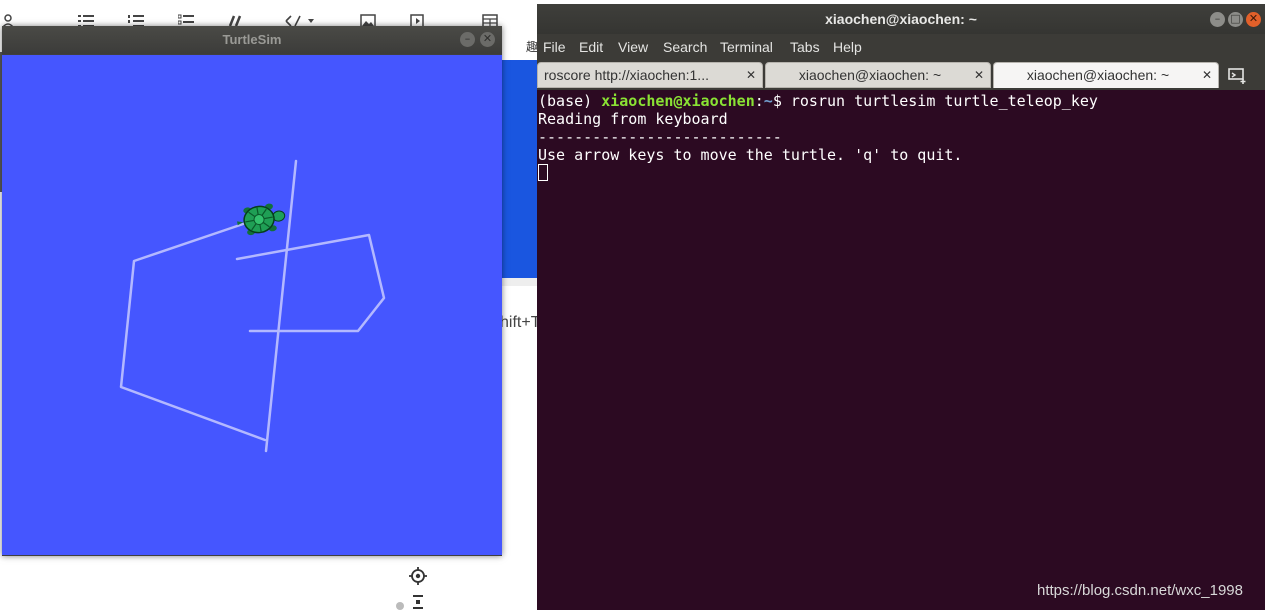  I want to click on menu-file: File, so click(554, 47).